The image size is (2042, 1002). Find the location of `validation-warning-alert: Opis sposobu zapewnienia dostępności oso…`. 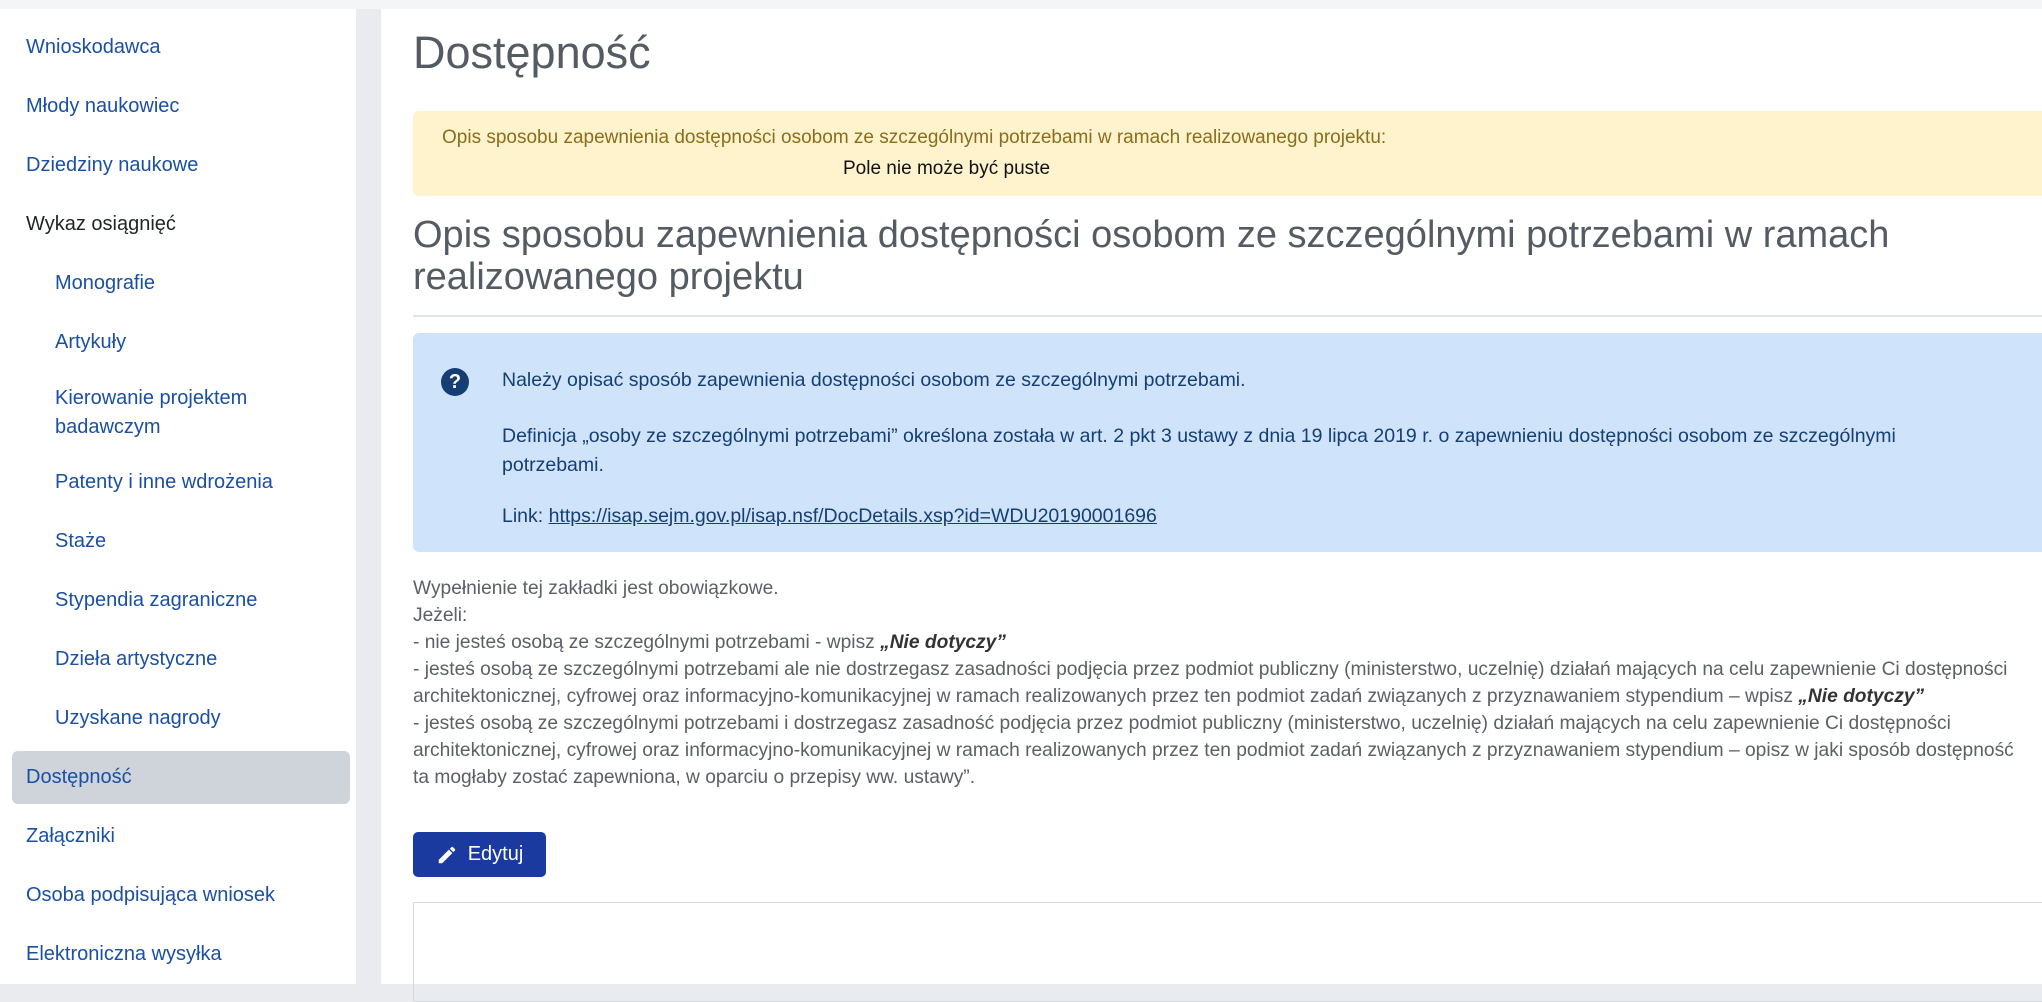

validation-warning-alert: Opis sposobu zapewnienia dostępności oso… is located at coordinates (1227, 153).